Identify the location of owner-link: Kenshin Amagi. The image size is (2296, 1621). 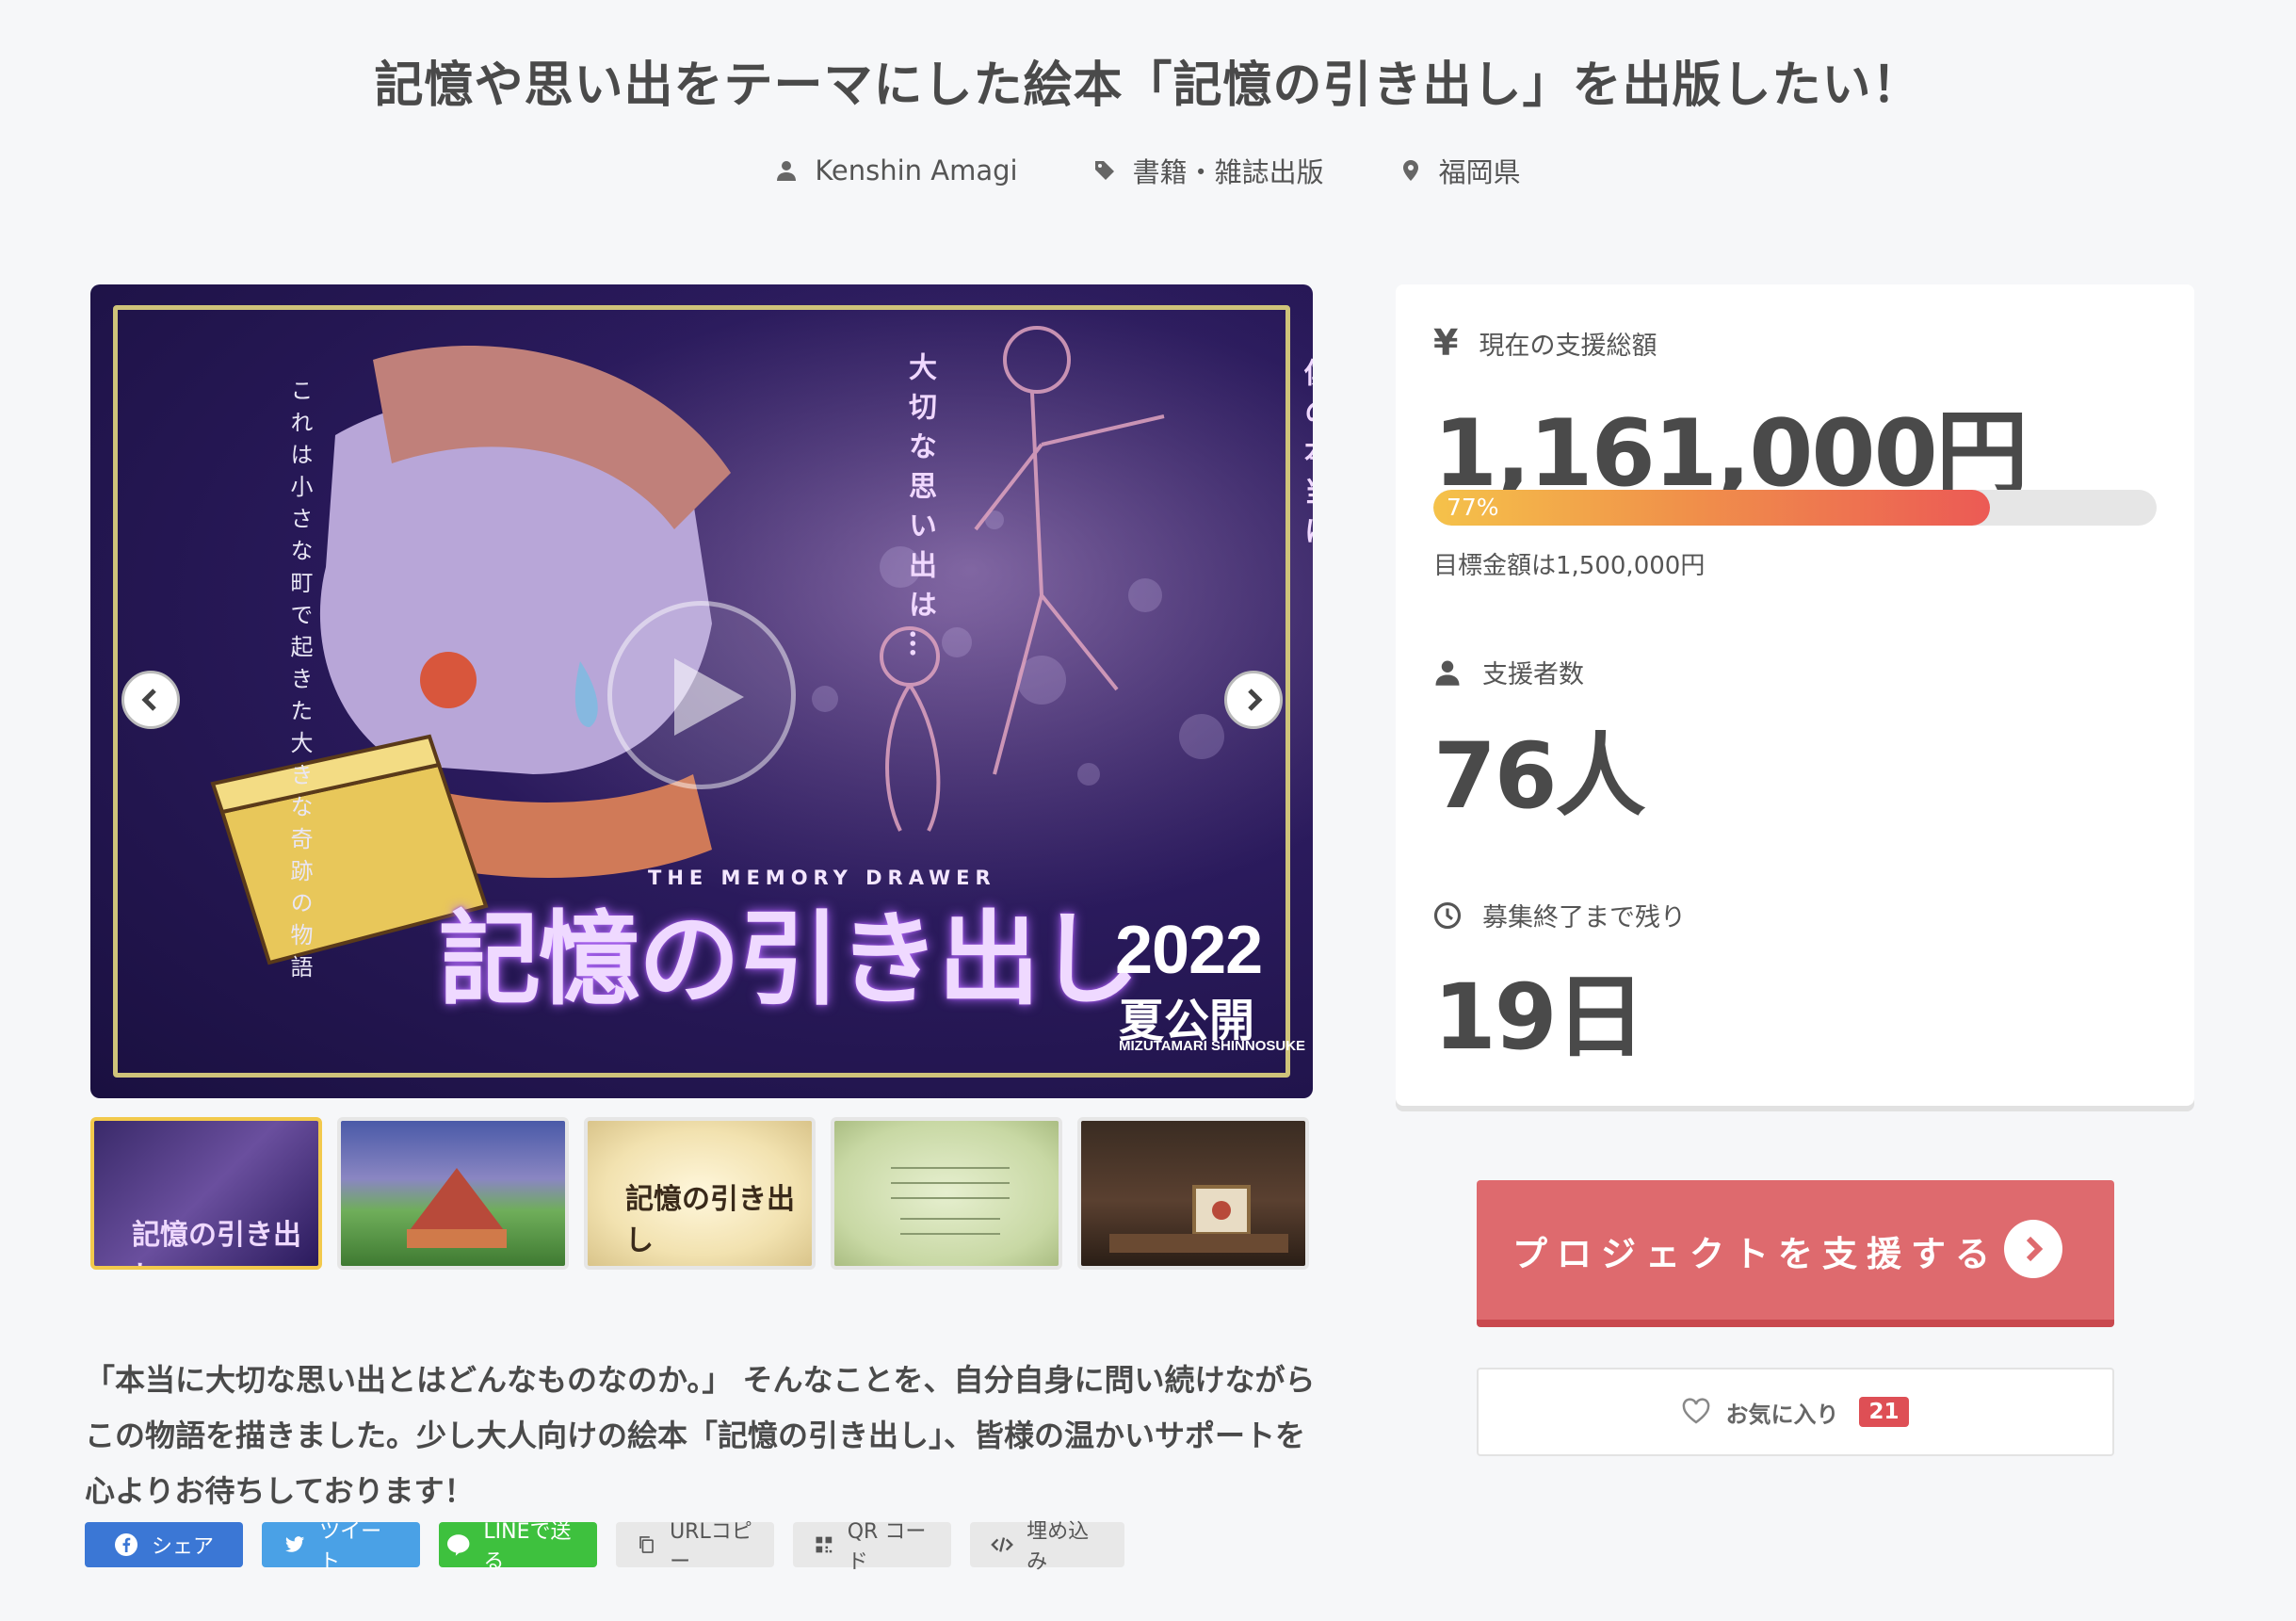
(896, 170).